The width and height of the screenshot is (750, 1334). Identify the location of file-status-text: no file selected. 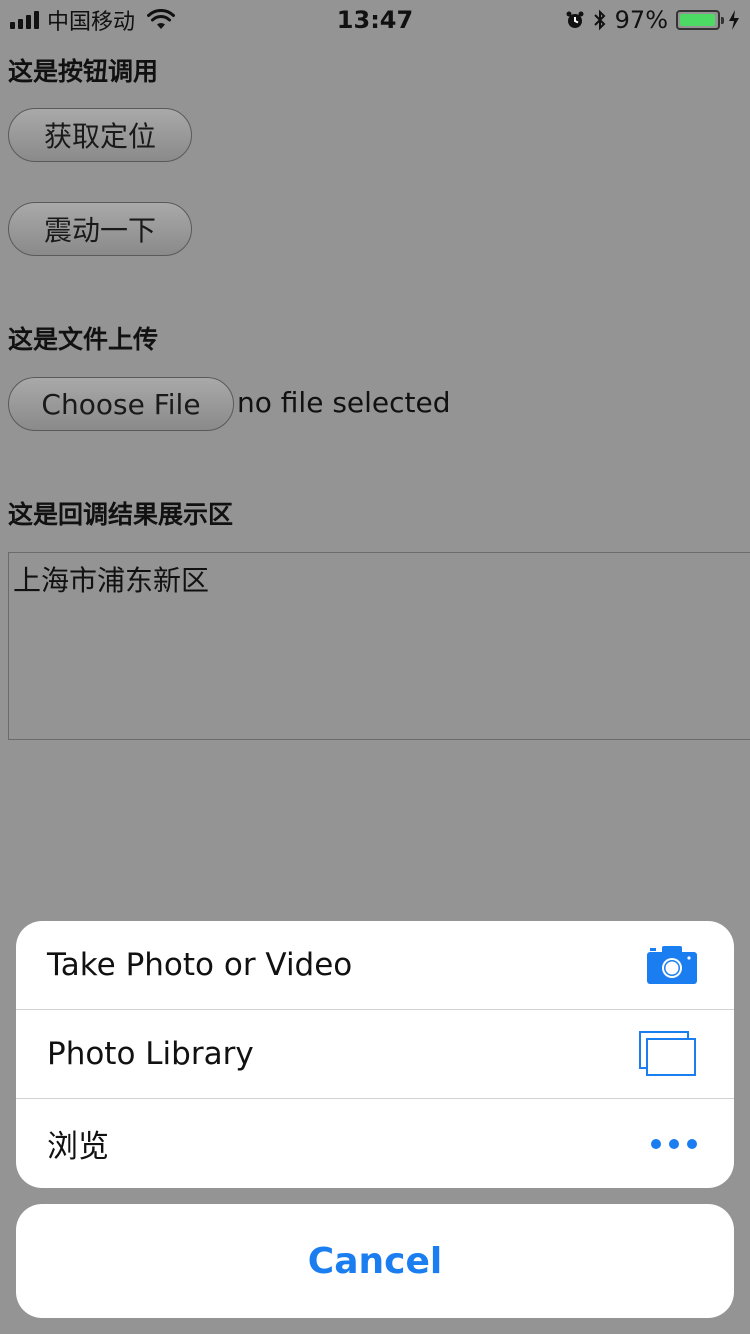
(344, 402).